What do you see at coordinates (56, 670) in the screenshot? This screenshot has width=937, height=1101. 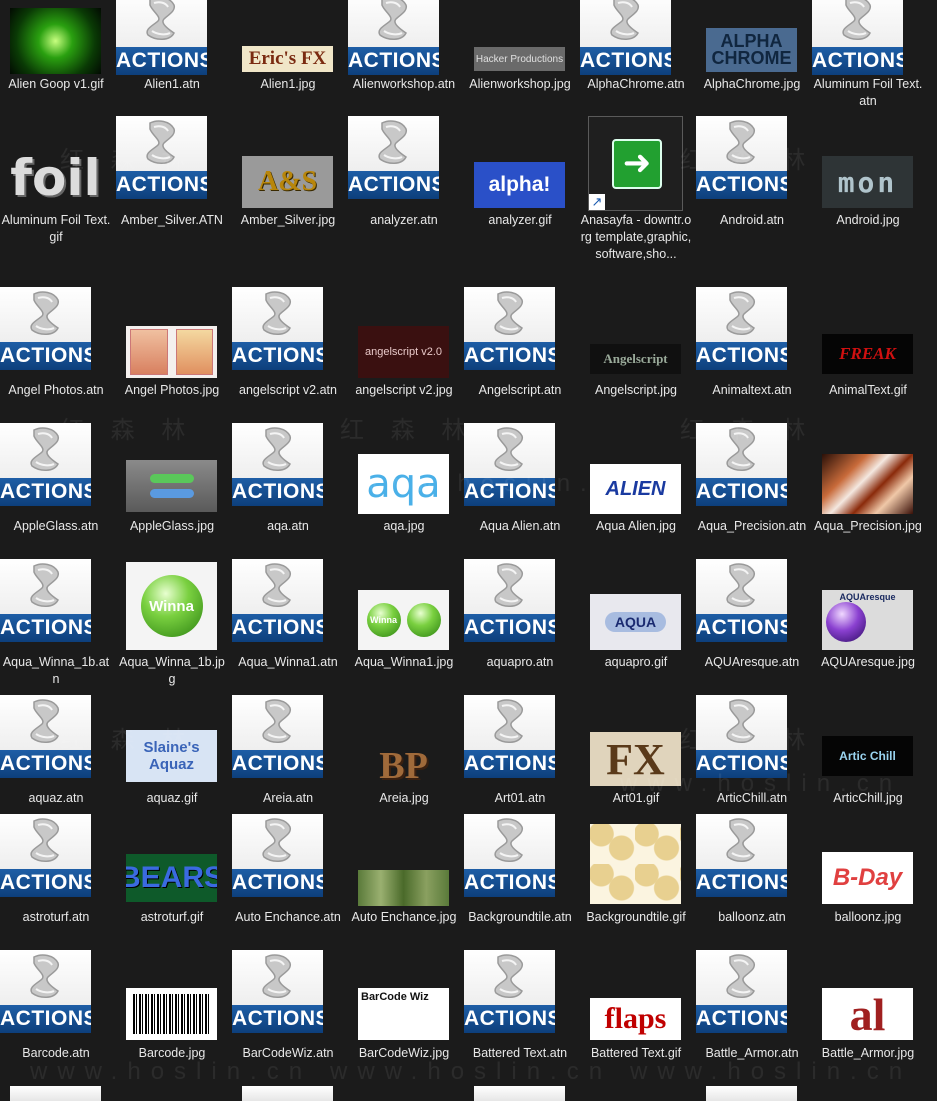 I see `file-name-label: Aqua_Winna_1b.atn` at bounding box center [56, 670].